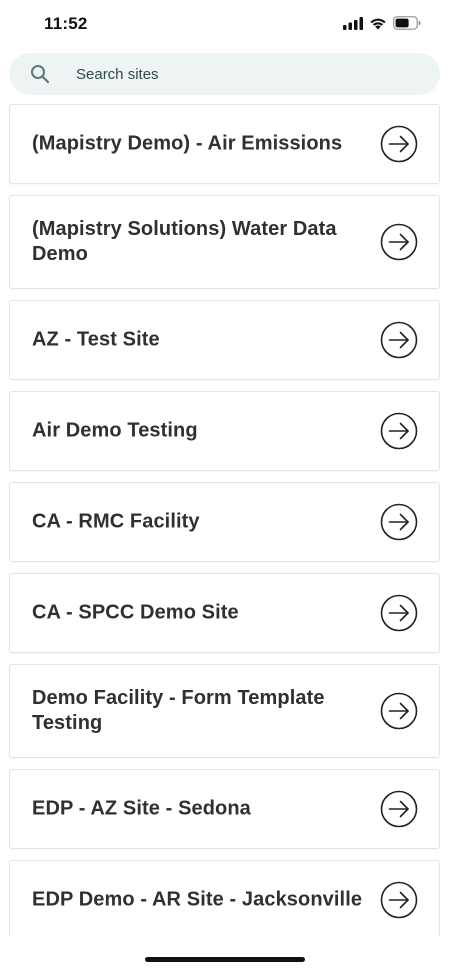  I want to click on site-card: (Mapistry Solutions) Water Data Demo, so click(224, 242).